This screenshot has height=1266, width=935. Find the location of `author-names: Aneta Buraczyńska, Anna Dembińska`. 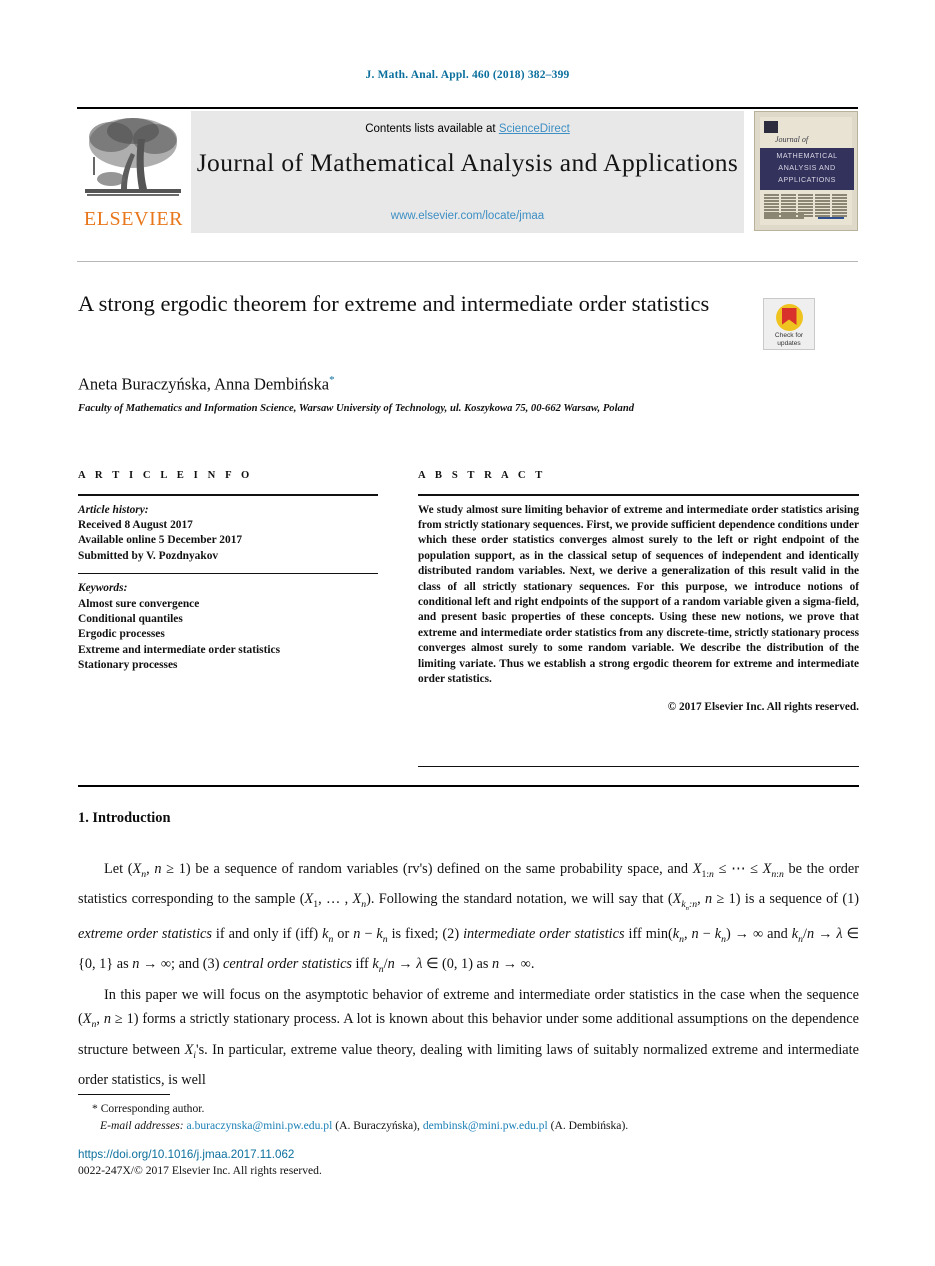

author-names: Aneta Buraczyńska, Anna Dembińska is located at coordinates (204, 384).